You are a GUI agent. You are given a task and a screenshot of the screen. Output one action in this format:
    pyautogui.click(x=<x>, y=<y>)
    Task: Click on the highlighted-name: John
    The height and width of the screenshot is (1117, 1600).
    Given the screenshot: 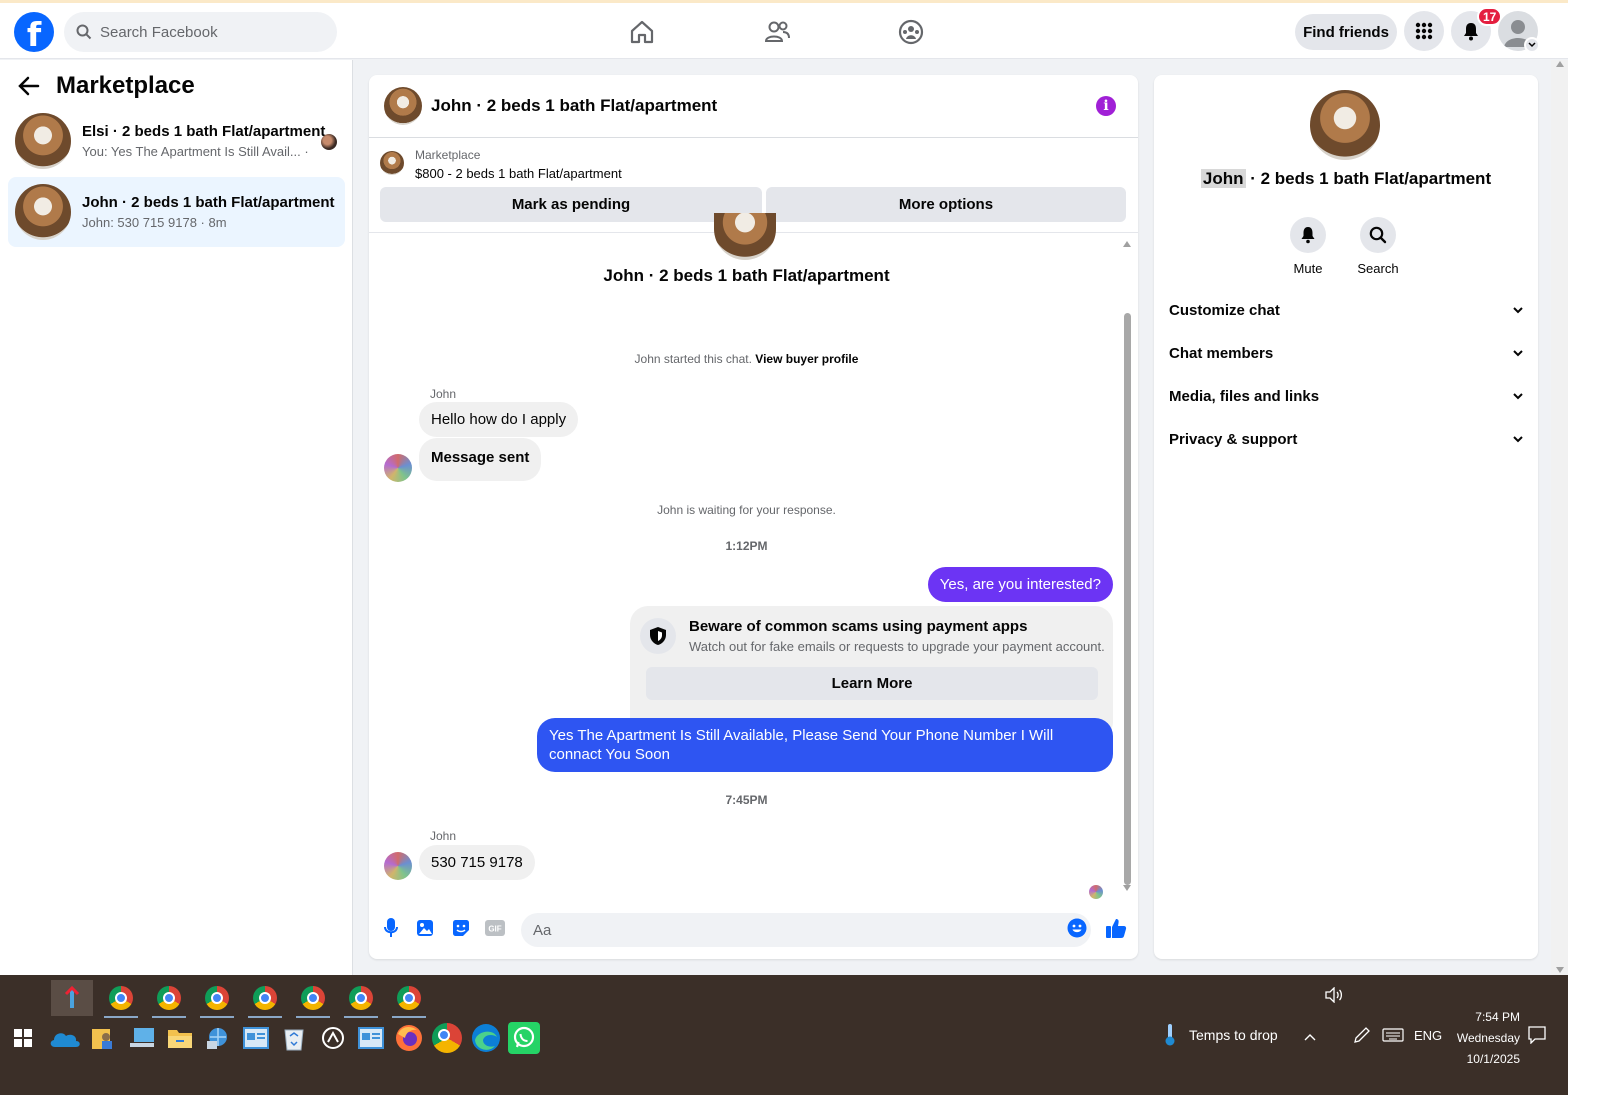 What is the action you would take?
    pyautogui.click(x=1223, y=178)
    